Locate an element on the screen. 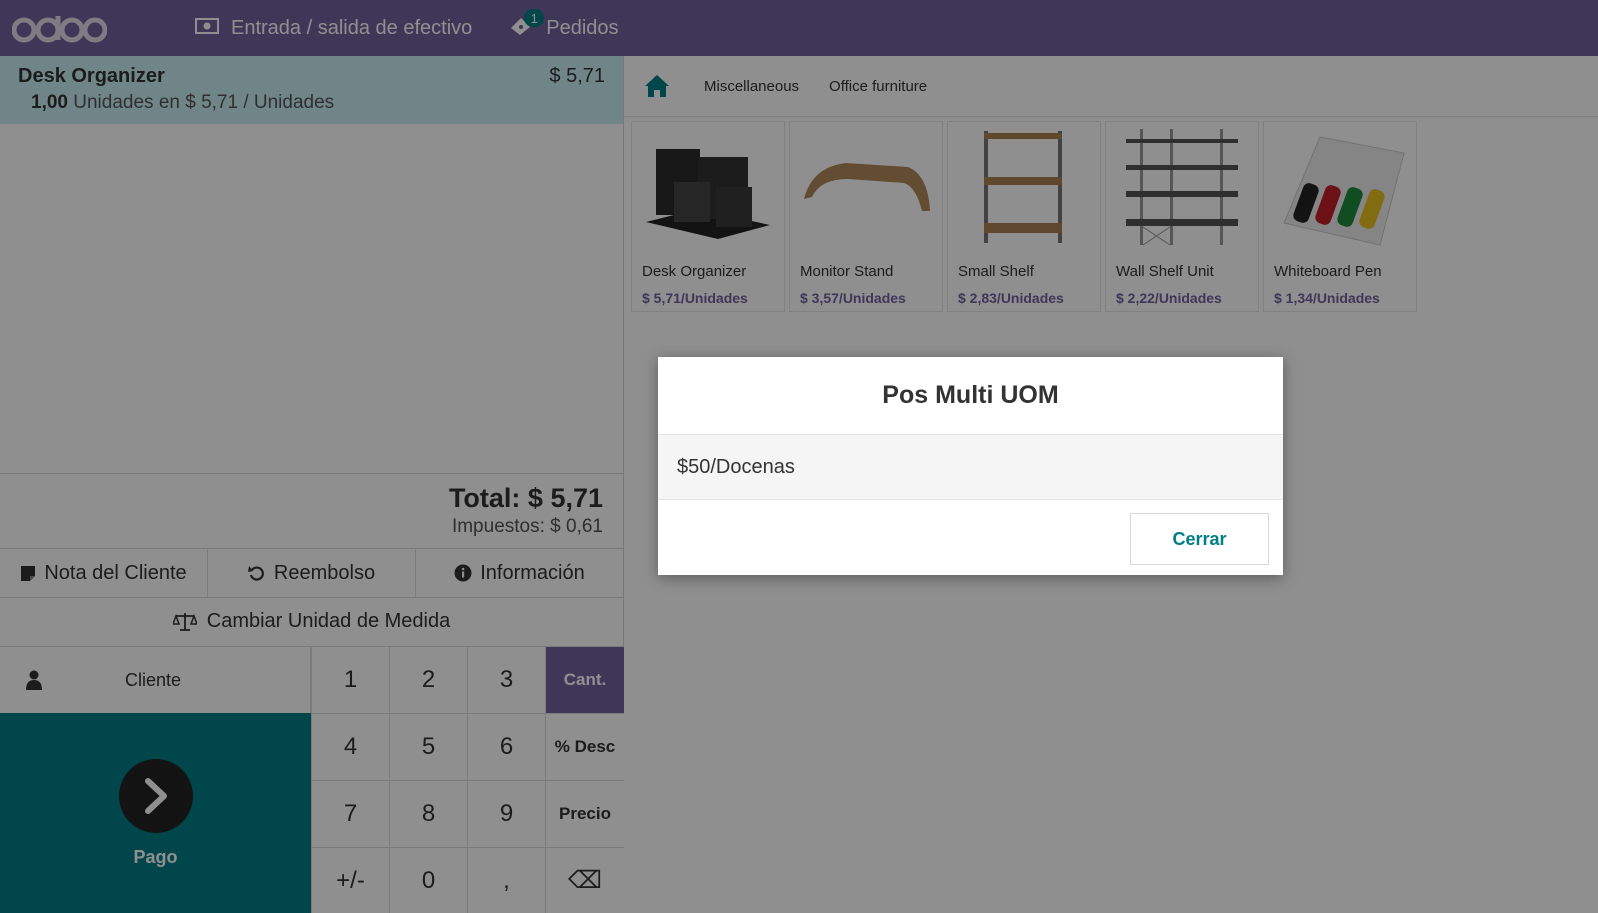 This screenshot has height=913, width=1598. close-button: Cerrar is located at coordinates (1199, 539).